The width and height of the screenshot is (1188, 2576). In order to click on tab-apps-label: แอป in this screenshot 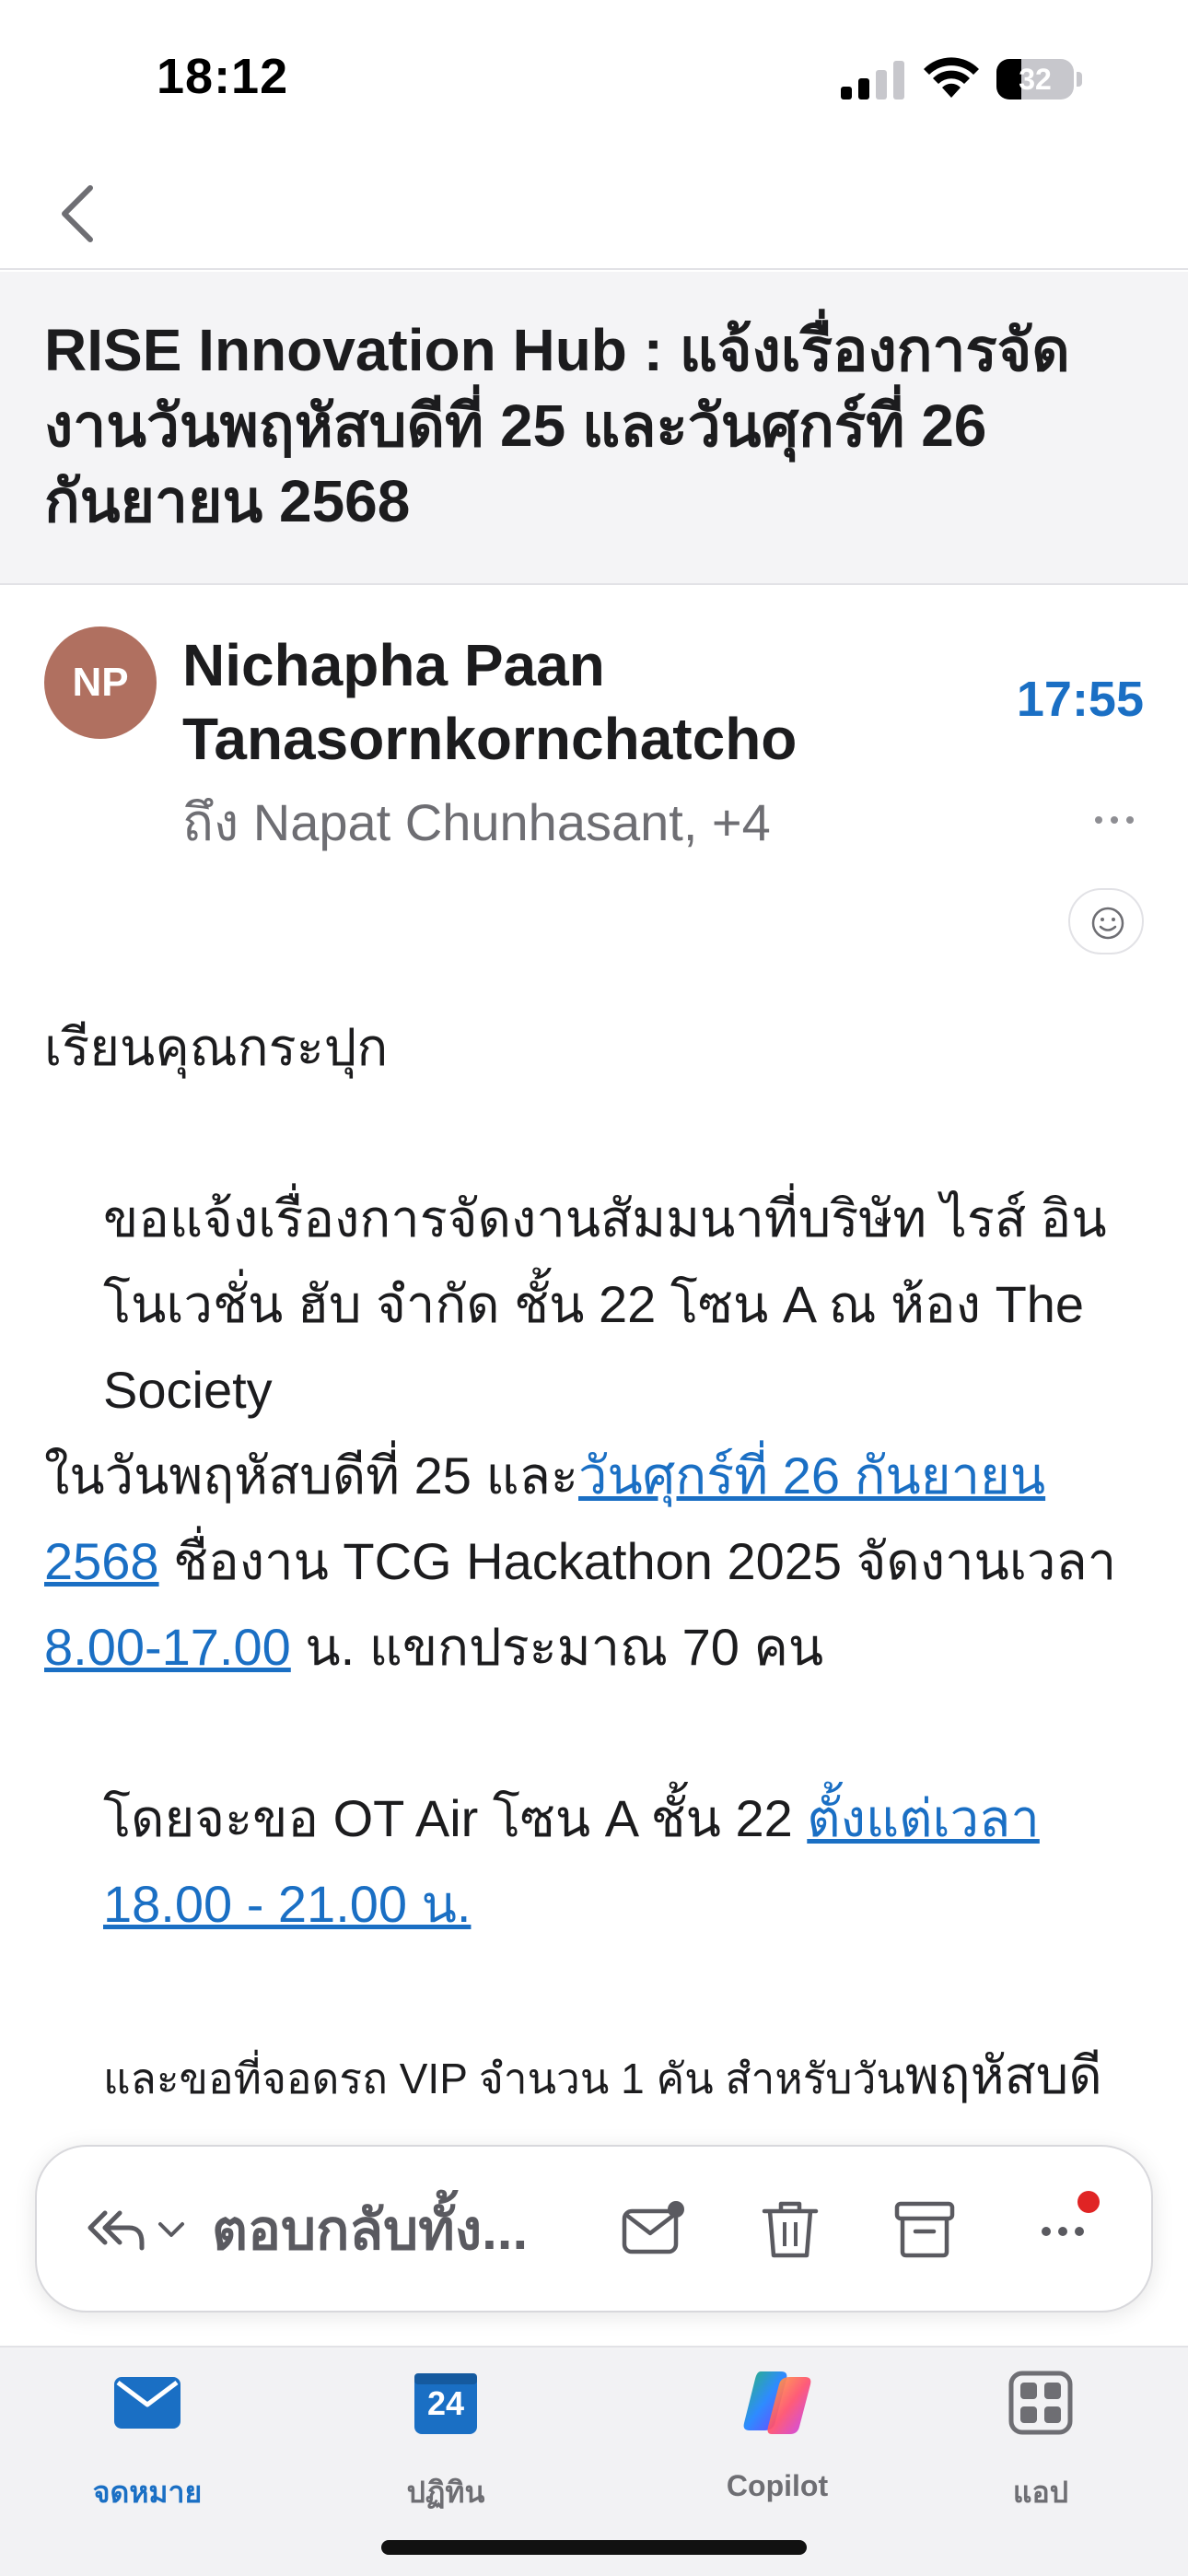, I will do `click(1040, 2492)`.